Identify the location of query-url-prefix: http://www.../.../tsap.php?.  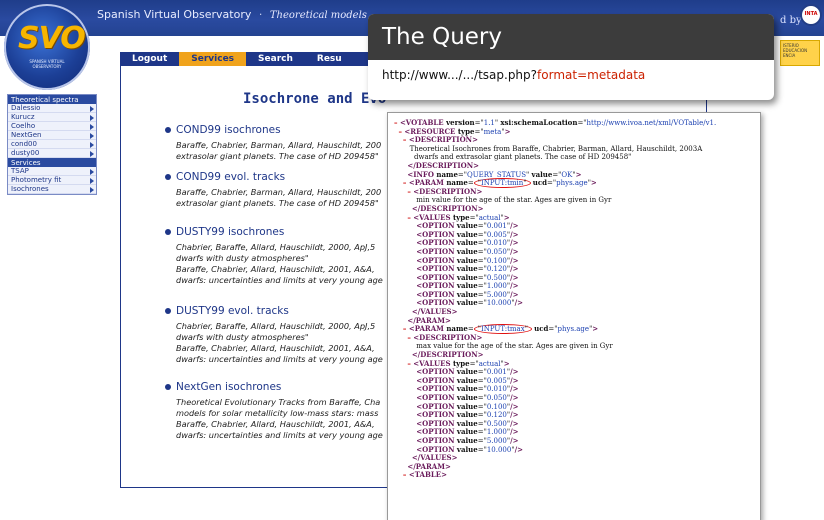
(460, 75).